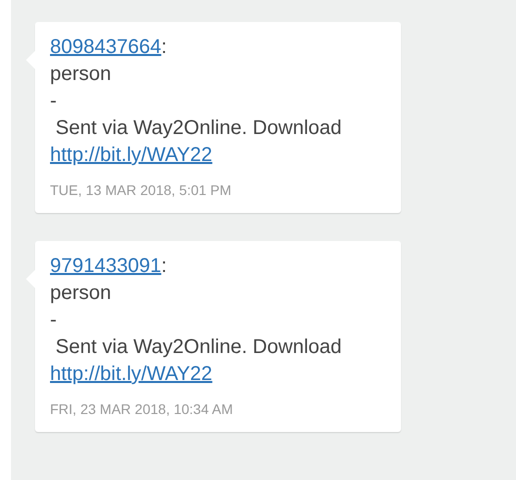 The image size is (516, 480). What do you see at coordinates (142, 409) in the screenshot?
I see `timestamp: FRI, 23 MAR 2018, 10:34 AM` at bounding box center [142, 409].